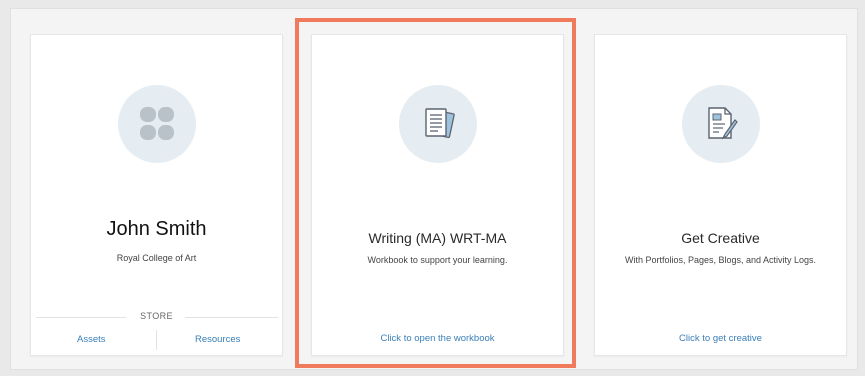 The width and height of the screenshot is (865, 376). What do you see at coordinates (437, 260) in the screenshot?
I see `workbook-description: Workbook to support your learning.` at bounding box center [437, 260].